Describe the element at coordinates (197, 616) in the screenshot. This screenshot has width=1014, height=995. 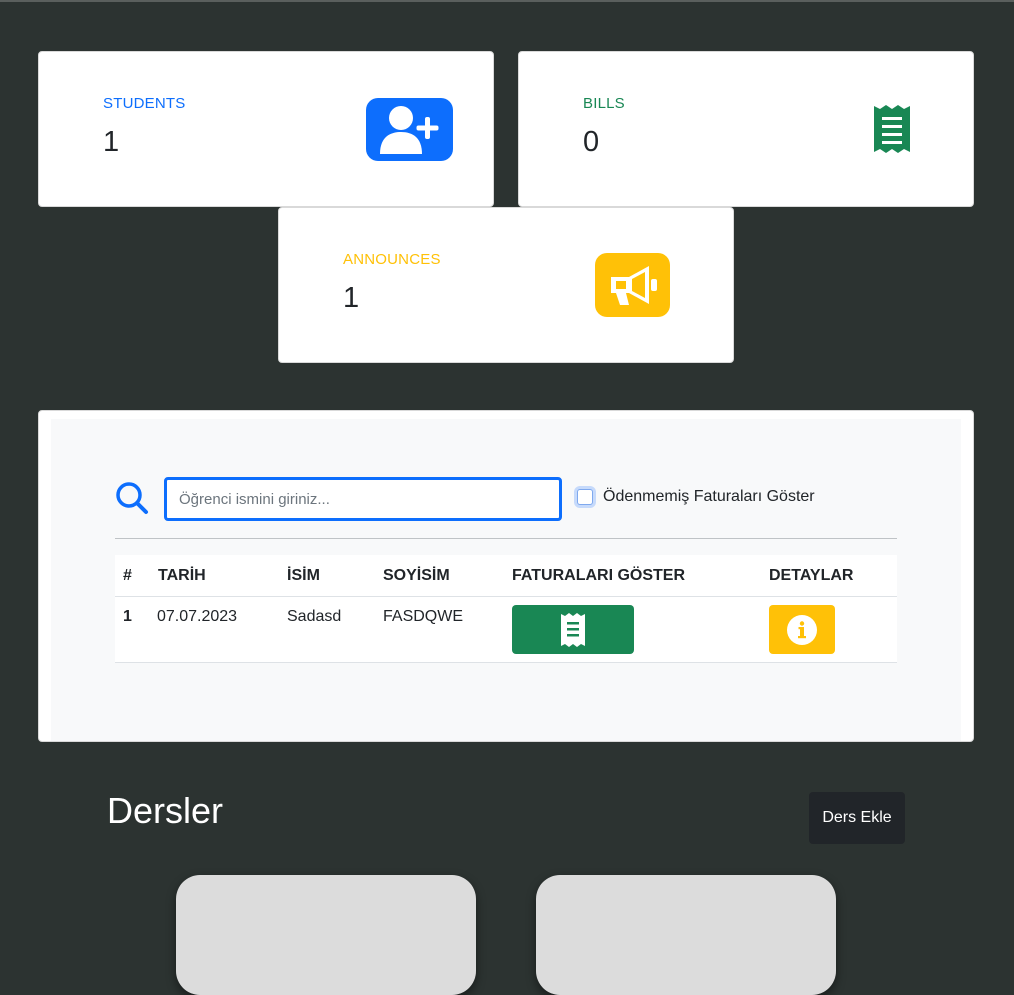
I see `row-date: 07.07.2023` at that location.